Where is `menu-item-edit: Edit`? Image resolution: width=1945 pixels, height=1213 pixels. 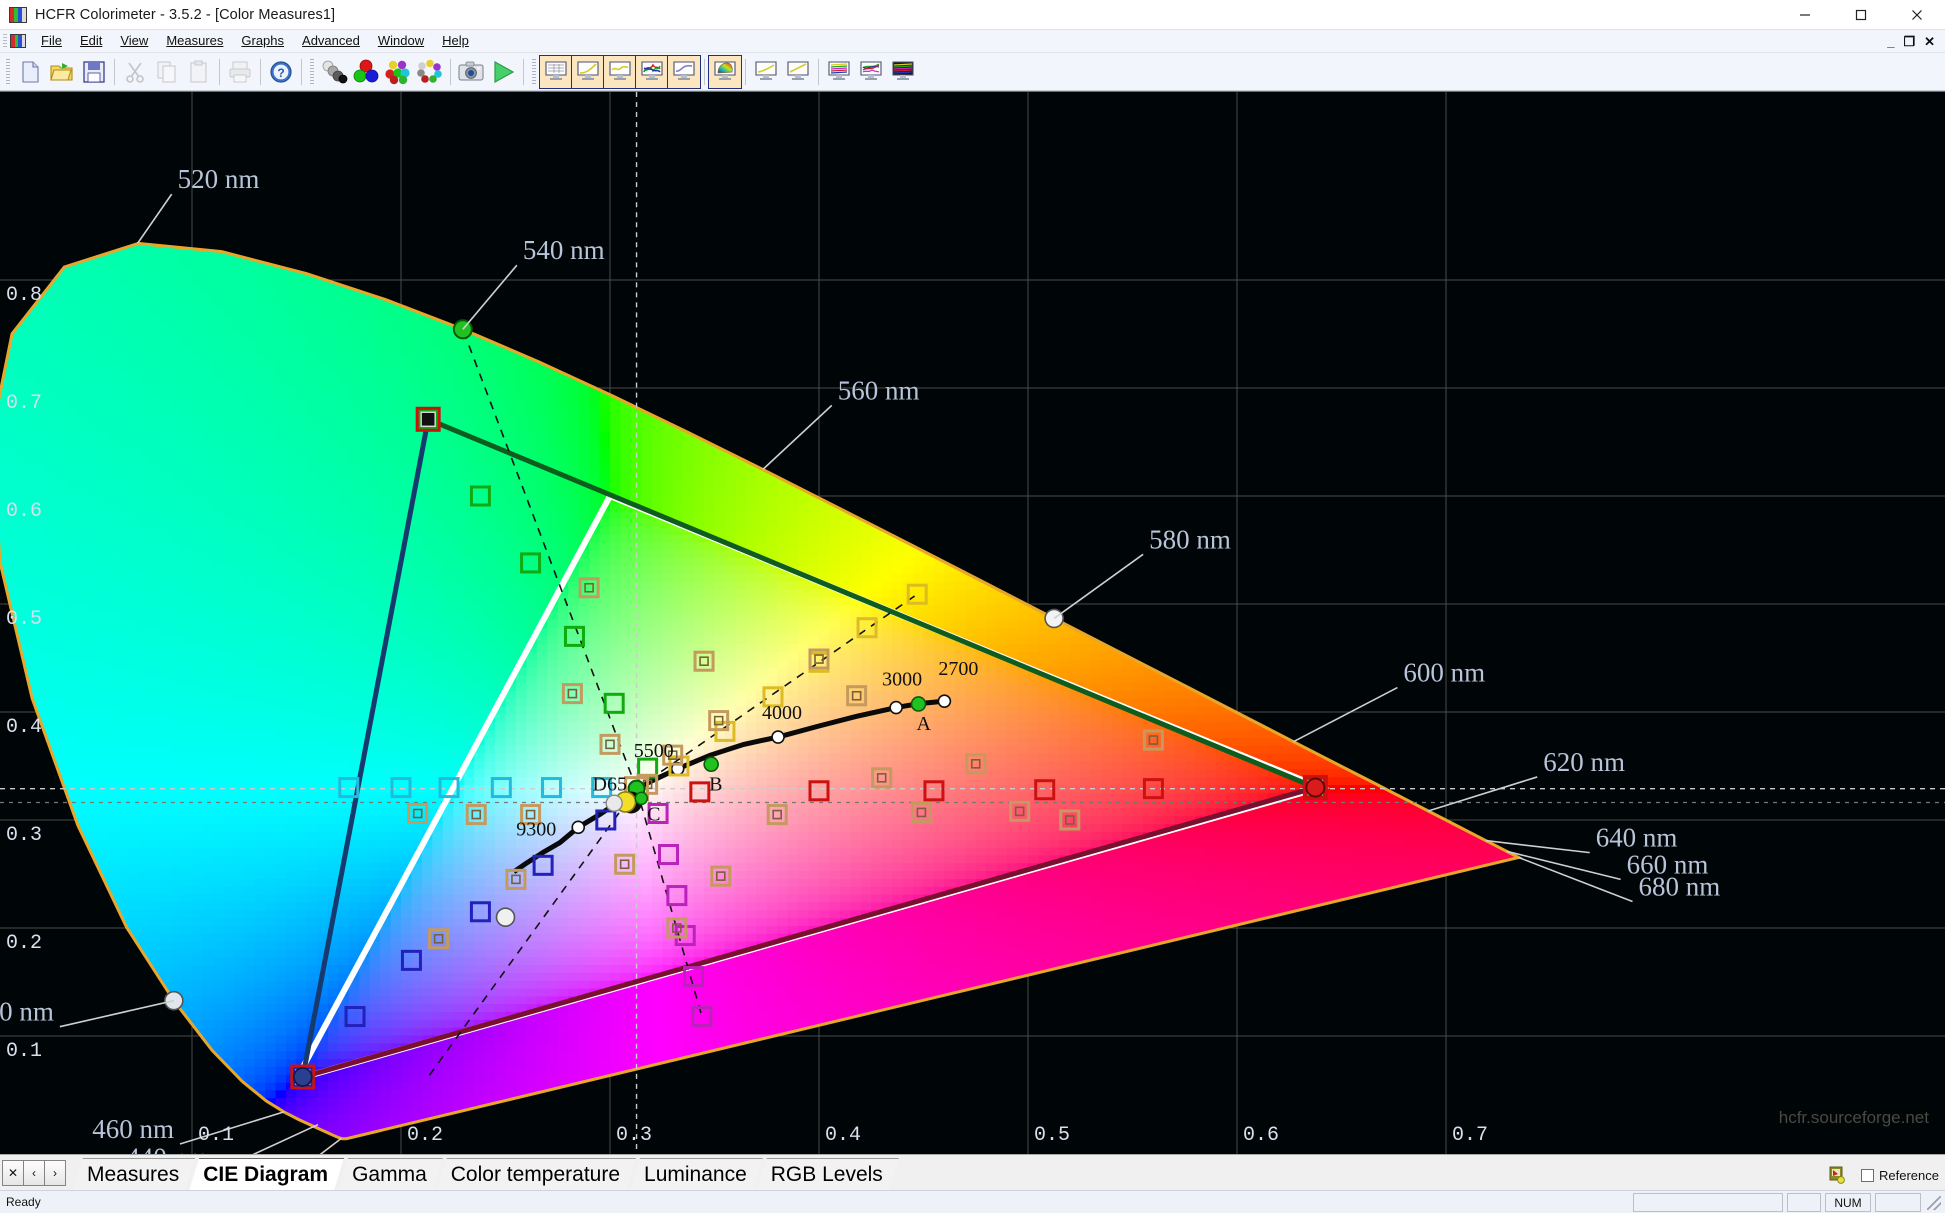
menu-item-edit: Edit is located at coordinates (91, 41).